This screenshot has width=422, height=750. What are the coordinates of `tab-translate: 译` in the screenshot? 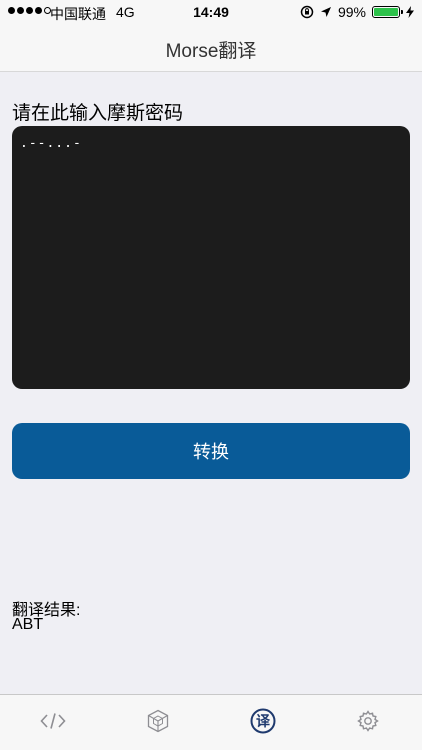 It's located at (263, 721).